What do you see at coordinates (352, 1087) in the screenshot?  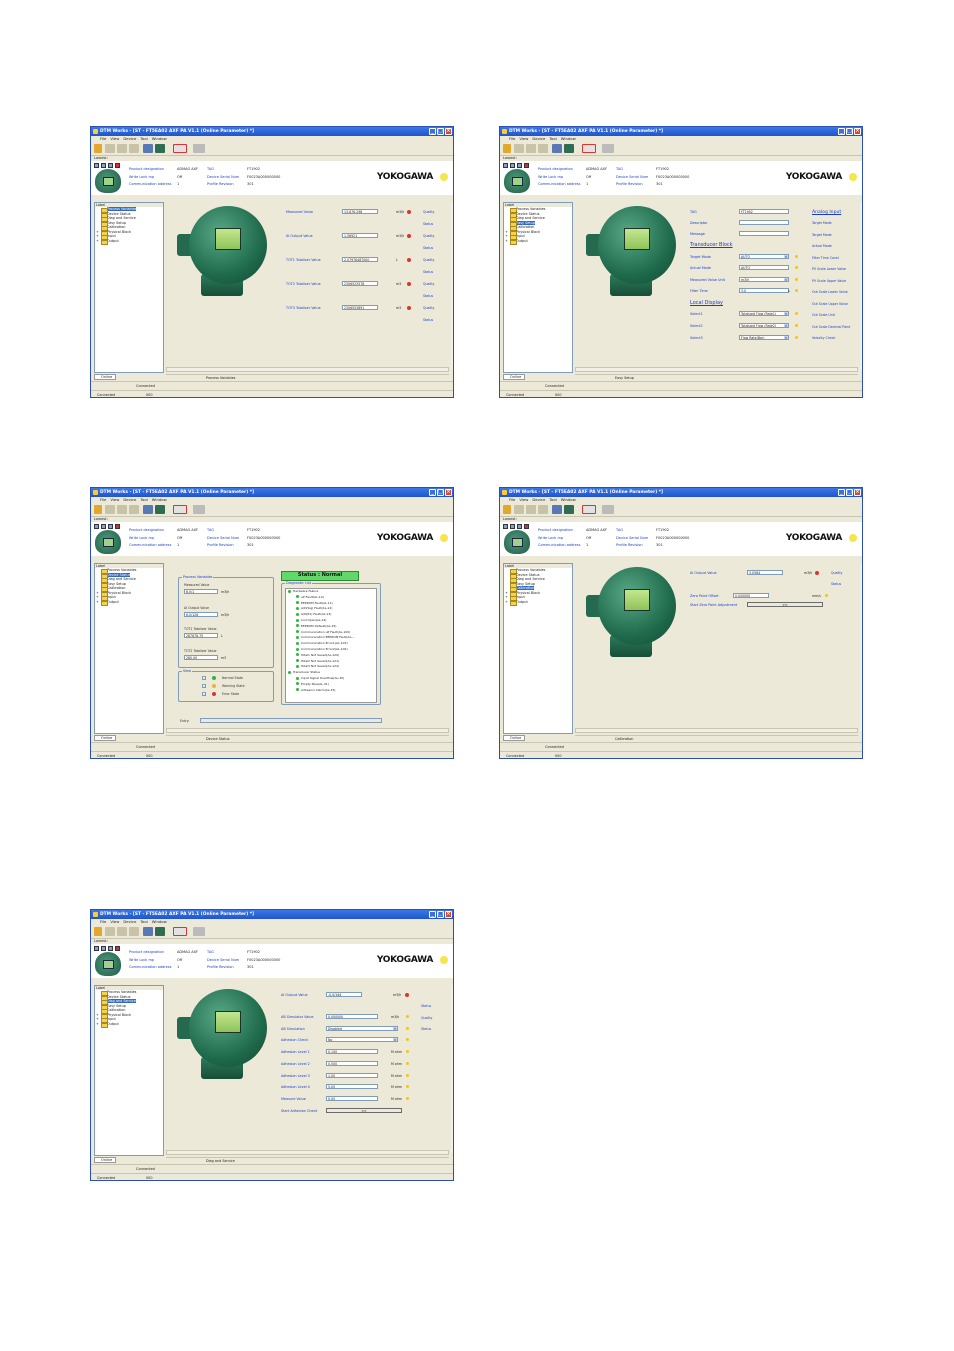 I see `diag-field: 5.00` at bounding box center [352, 1087].